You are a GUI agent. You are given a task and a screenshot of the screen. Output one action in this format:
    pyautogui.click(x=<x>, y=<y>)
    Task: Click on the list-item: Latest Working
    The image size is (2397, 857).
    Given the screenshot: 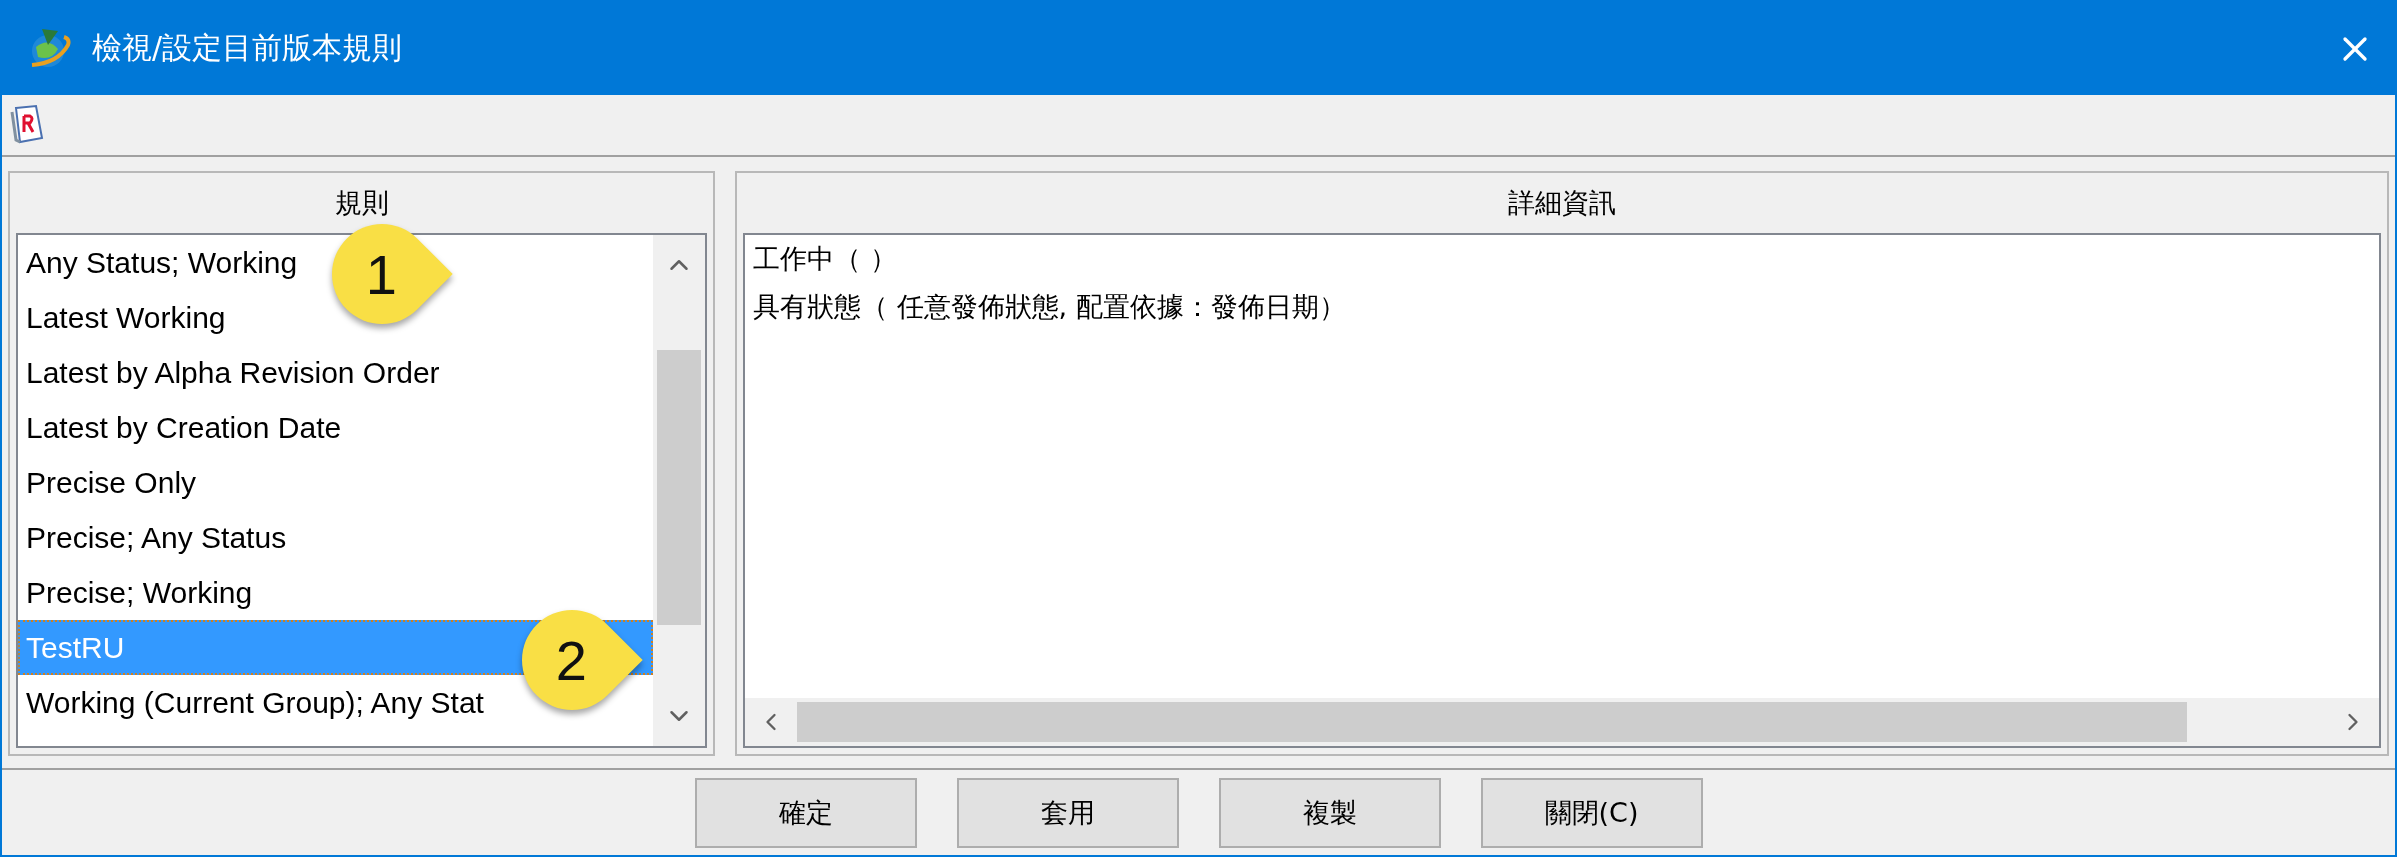 What is the action you would take?
    pyautogui.click(x=126, y=317)
    